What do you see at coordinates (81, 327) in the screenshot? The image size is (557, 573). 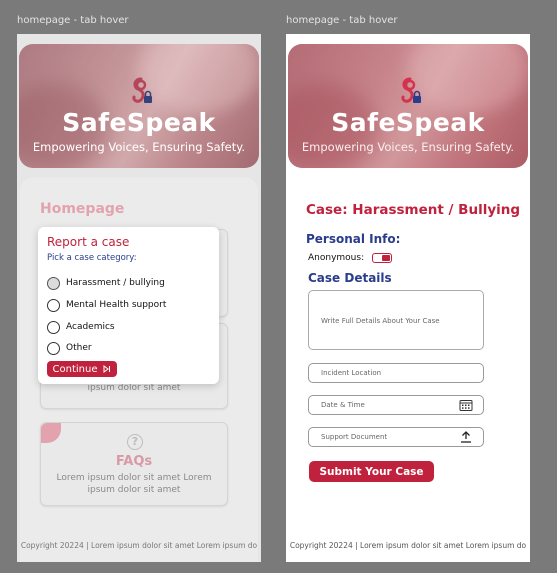 I see `option-academics: Academics` at bounding box center [81, 327].